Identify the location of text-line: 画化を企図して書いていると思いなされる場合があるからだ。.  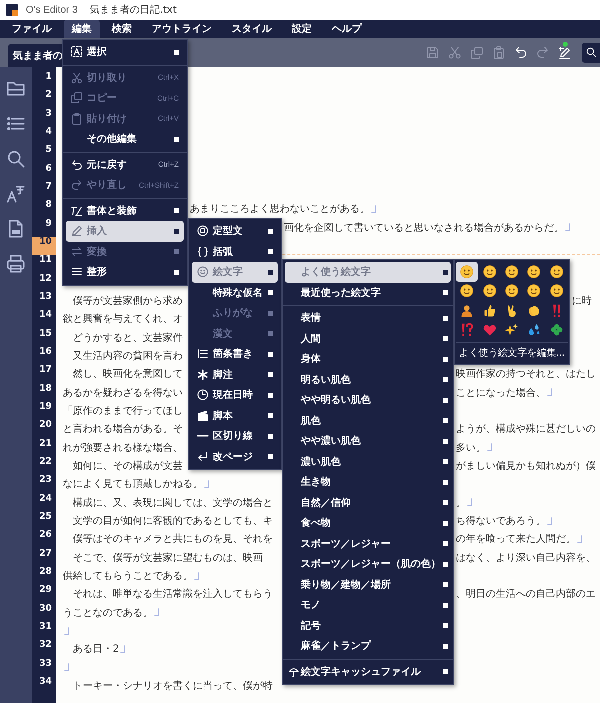
(424, 228).